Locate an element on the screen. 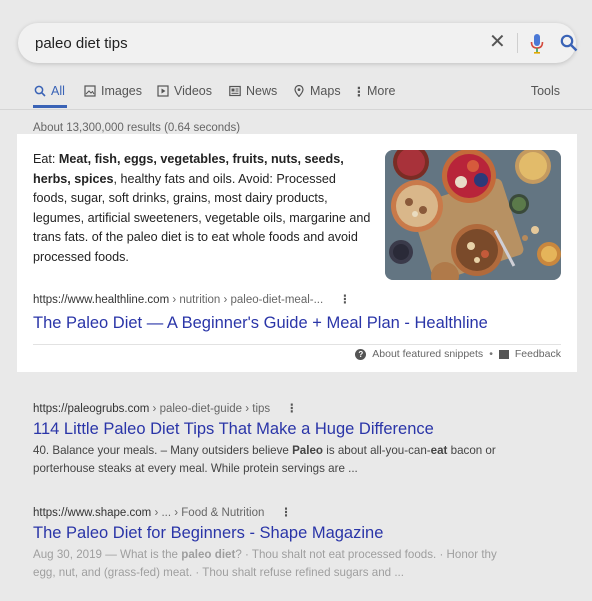 This screenshot has width=592, height=601. tab-videos: Videos is located at coordinates (184, 91).